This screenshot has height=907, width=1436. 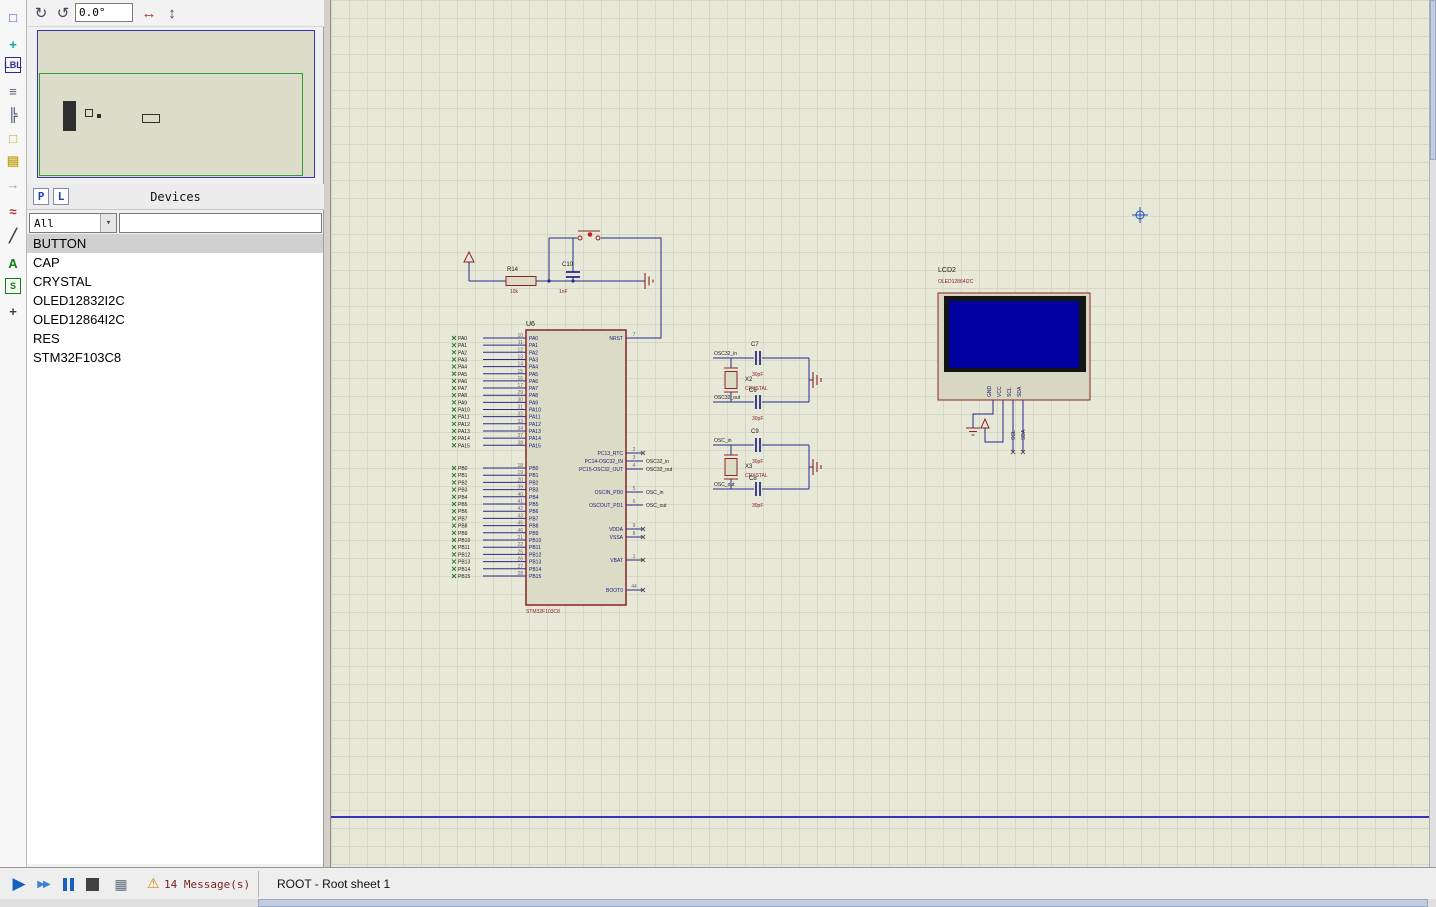 I want to click on text-tool: A, so click(x=13, y=263).